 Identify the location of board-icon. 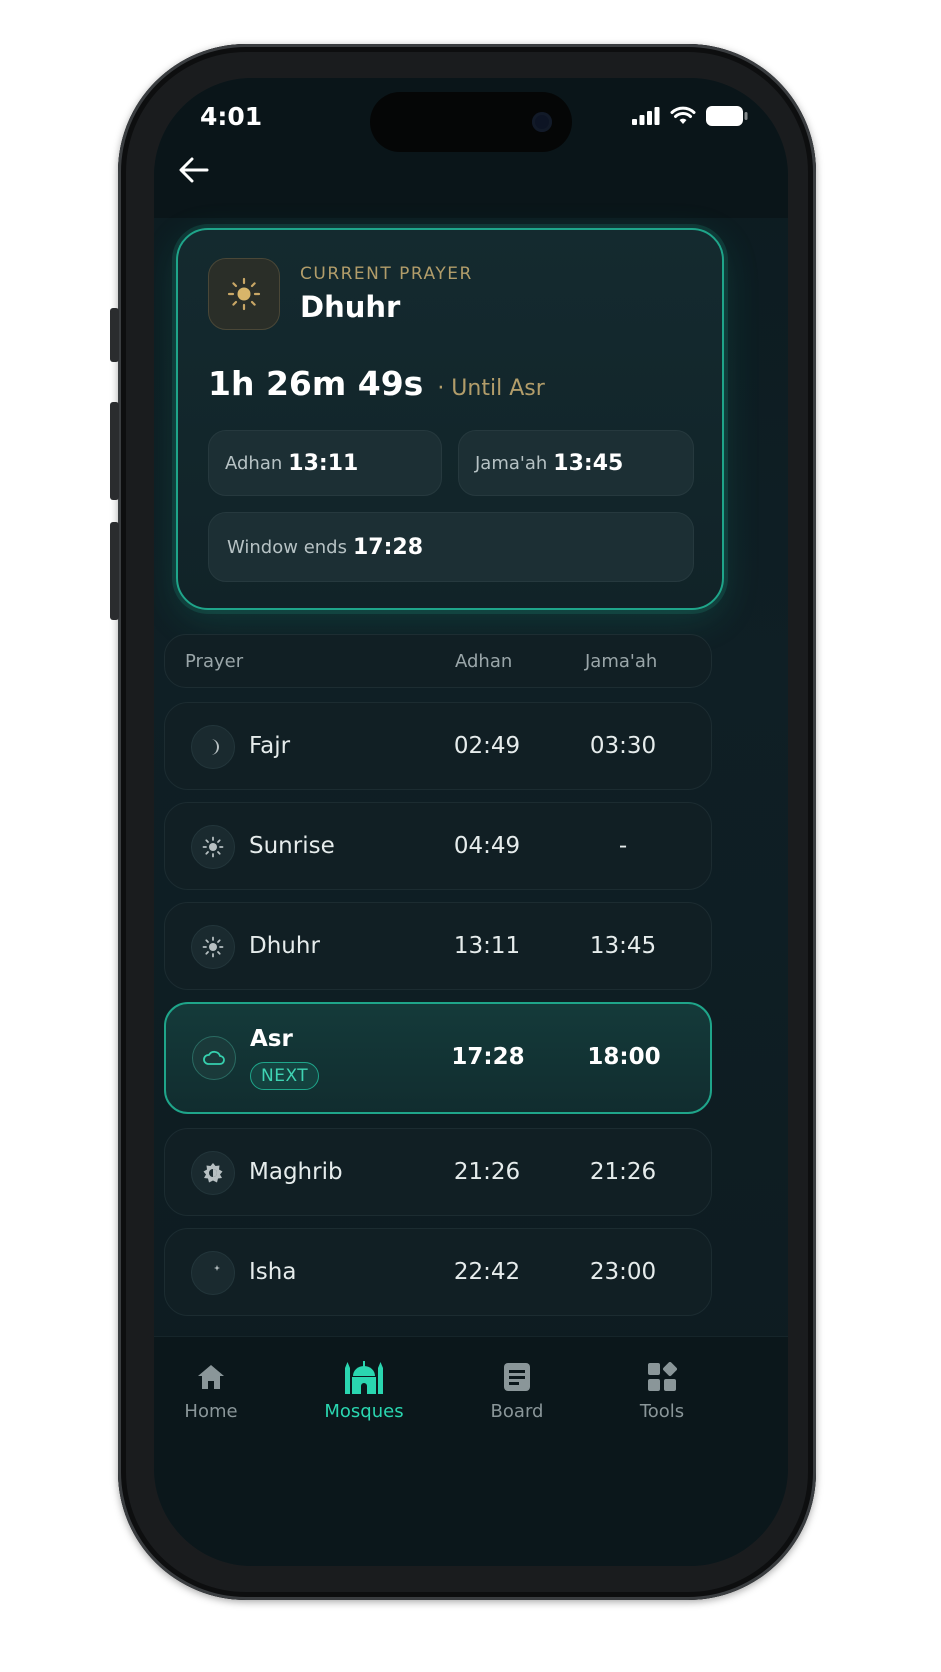
(517, 1377).